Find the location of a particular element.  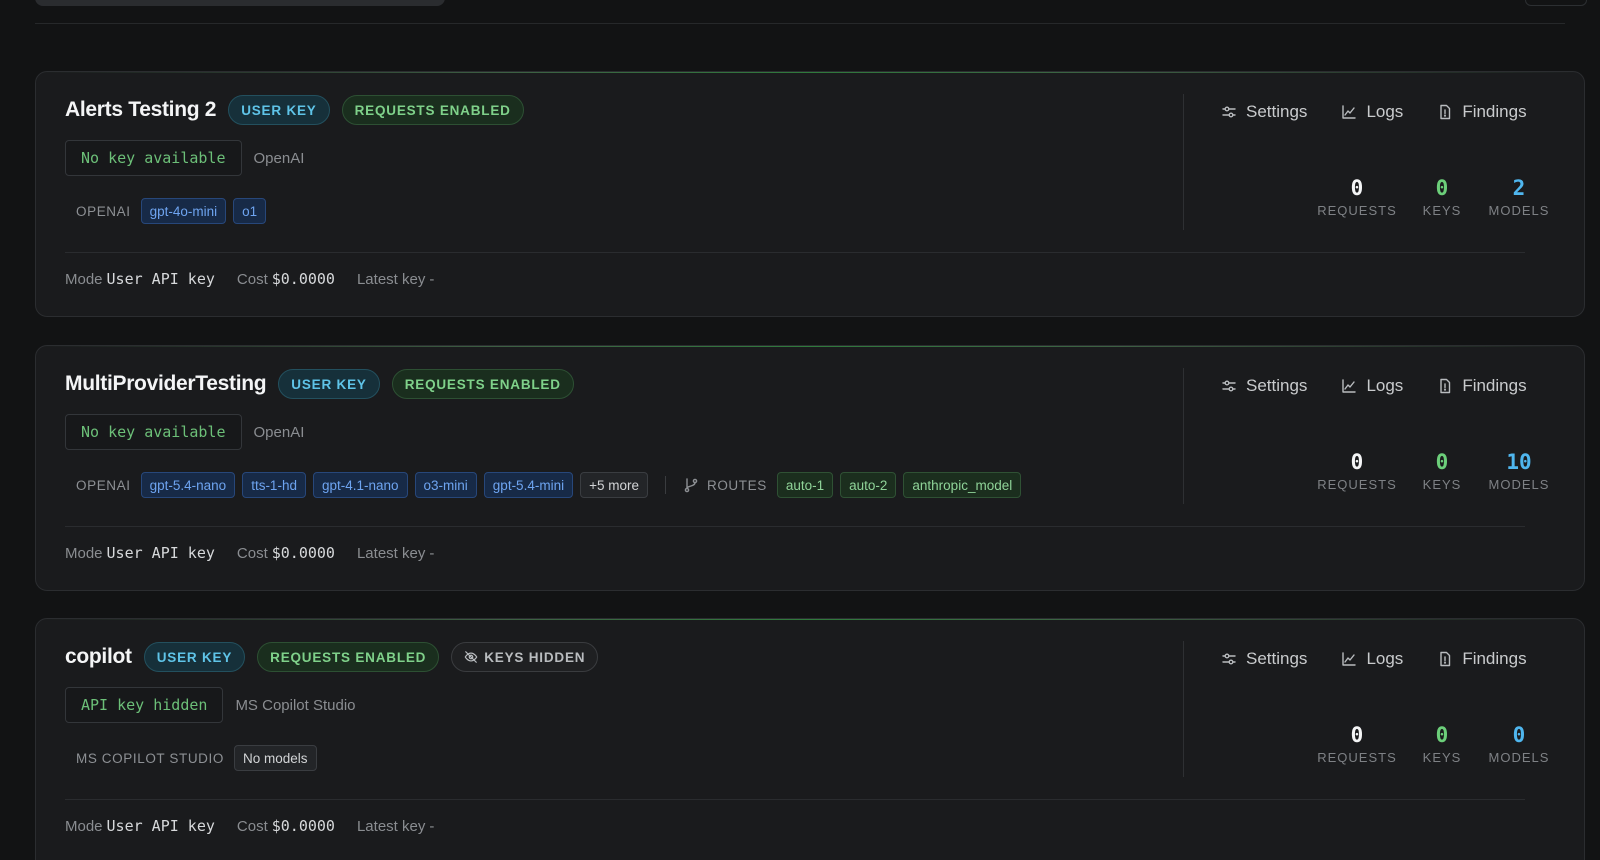

model-row: OPENAI gpt-4o-mini o1 is located at coordinates (171, 211).